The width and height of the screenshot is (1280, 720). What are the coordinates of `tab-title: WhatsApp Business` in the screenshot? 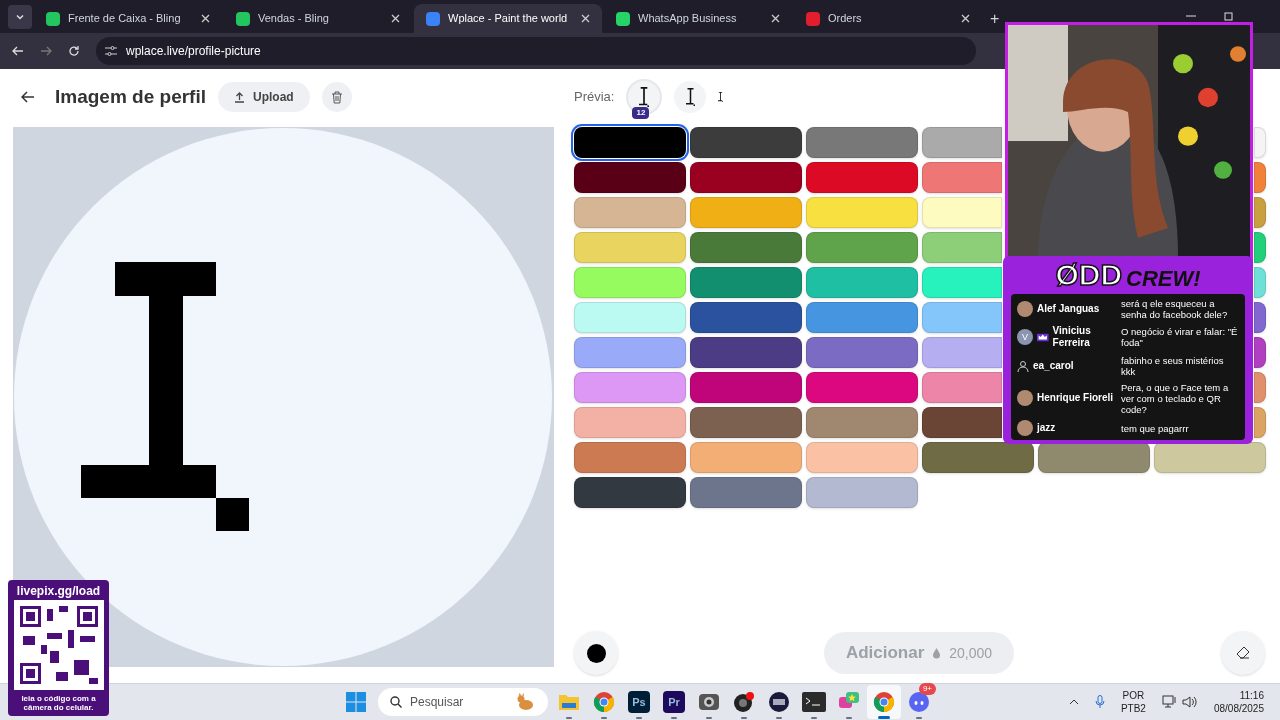 It's located at (688, 19).